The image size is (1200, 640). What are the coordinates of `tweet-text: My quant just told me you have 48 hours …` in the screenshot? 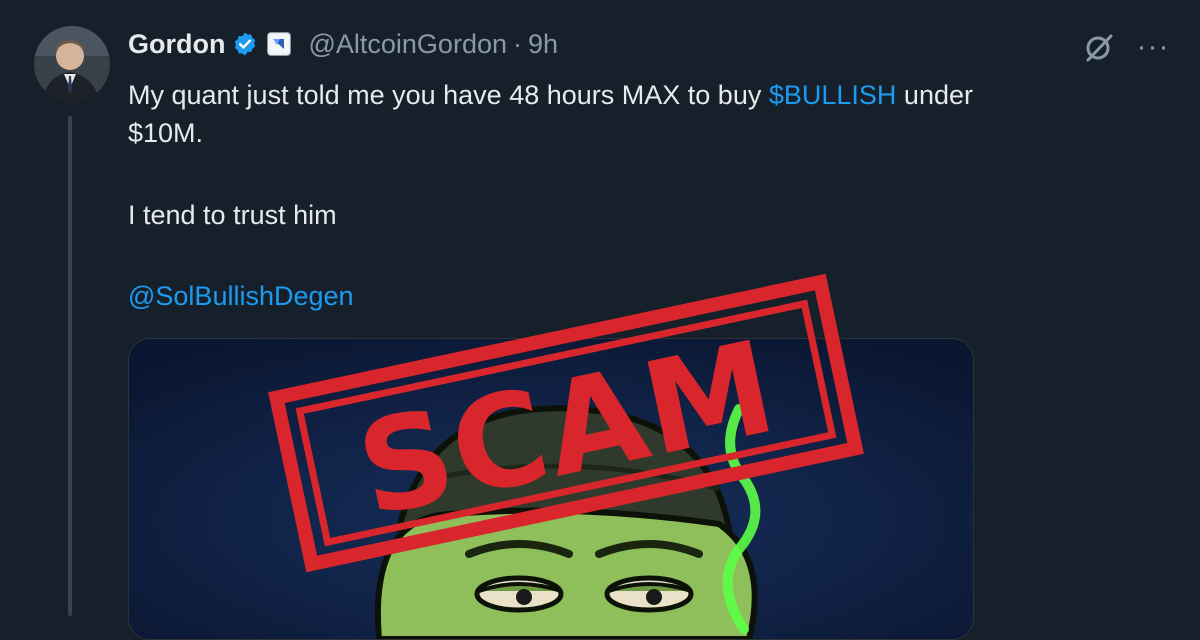 It's located at (648, 114).